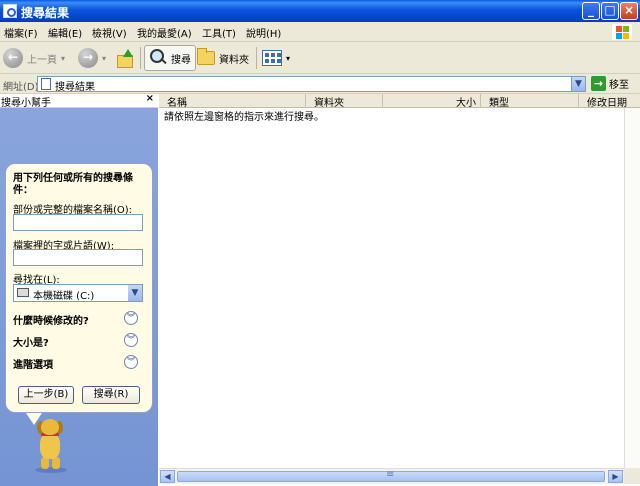 The image size is (640, 486). What do you see at coordinates (65, 32) in the screenshot?
I see `menu-edit: 編輯(E)` at bounding box center [65, 32].